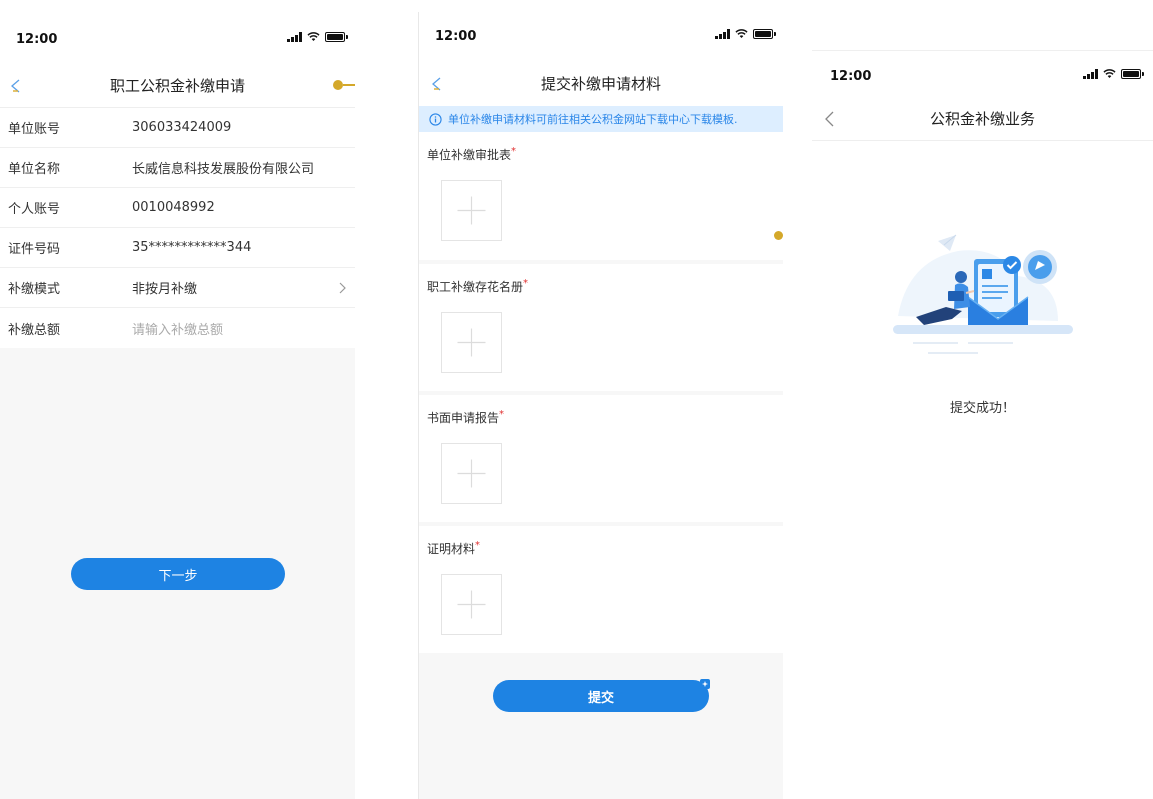 The height and width of the screenshot is (799, 1153). I want to click on section-title: 证明材料*, so click(454, 548).